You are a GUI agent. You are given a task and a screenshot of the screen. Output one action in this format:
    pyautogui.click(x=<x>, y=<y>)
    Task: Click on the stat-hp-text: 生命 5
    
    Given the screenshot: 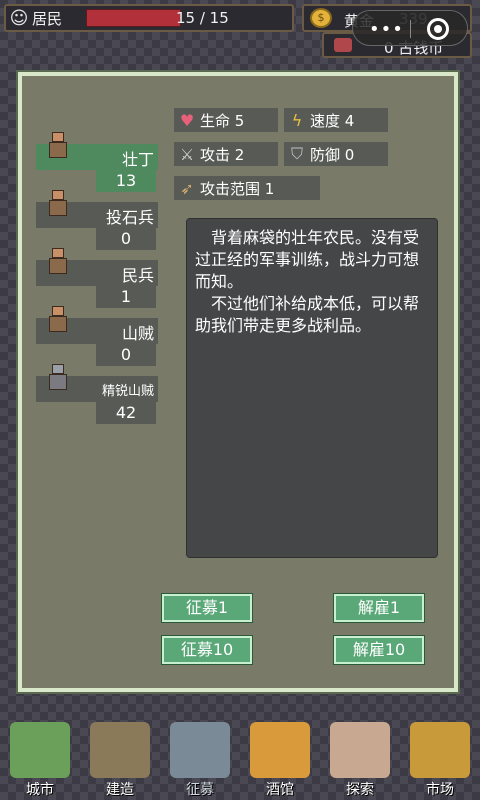 What is the action you would take?
    pyautogui.click(x=222, y=120)
    